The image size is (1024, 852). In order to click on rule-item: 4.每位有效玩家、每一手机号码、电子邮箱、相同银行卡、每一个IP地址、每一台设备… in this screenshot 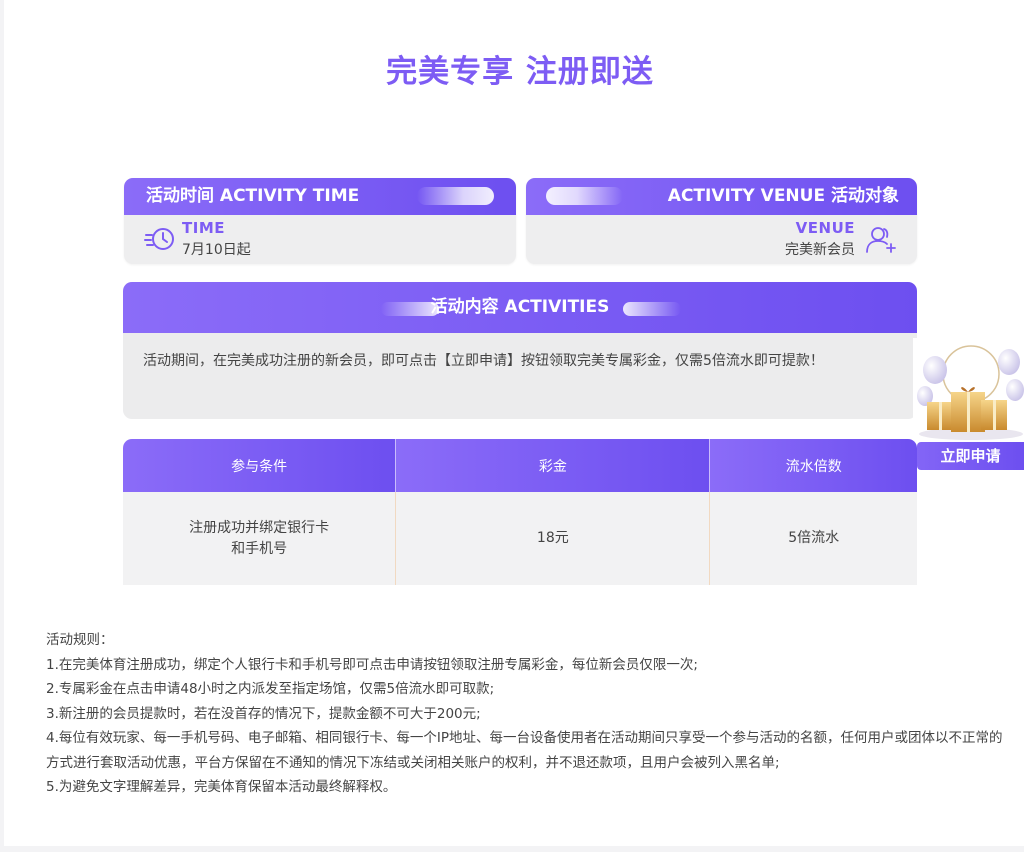, I will do `click(524, 750)`.